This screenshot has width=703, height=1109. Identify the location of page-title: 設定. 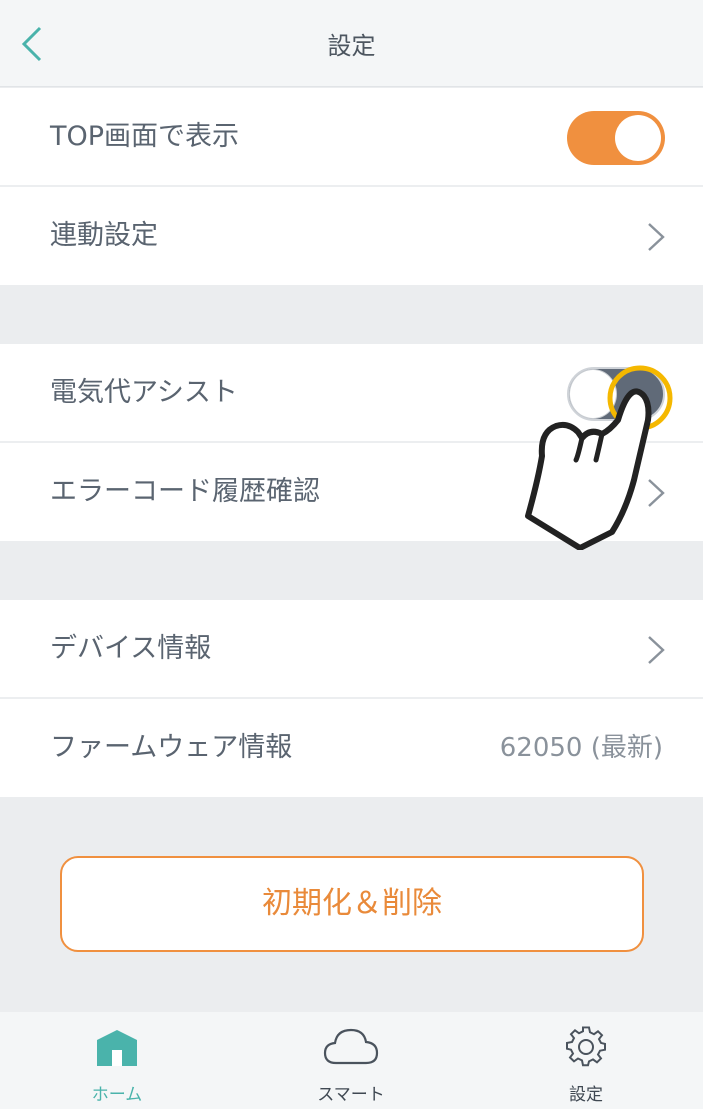
(351, 46).